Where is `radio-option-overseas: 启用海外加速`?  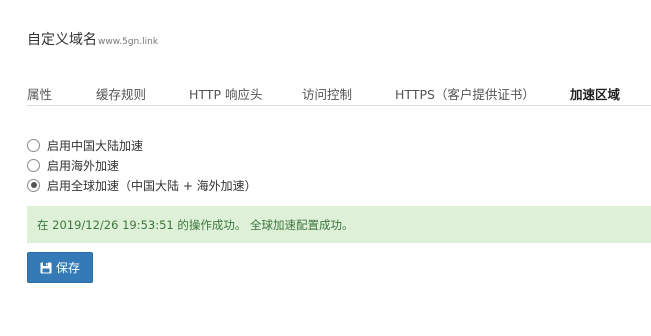 radio-option-overseas: 启用海外加速 is located at coordinates (142, 165).